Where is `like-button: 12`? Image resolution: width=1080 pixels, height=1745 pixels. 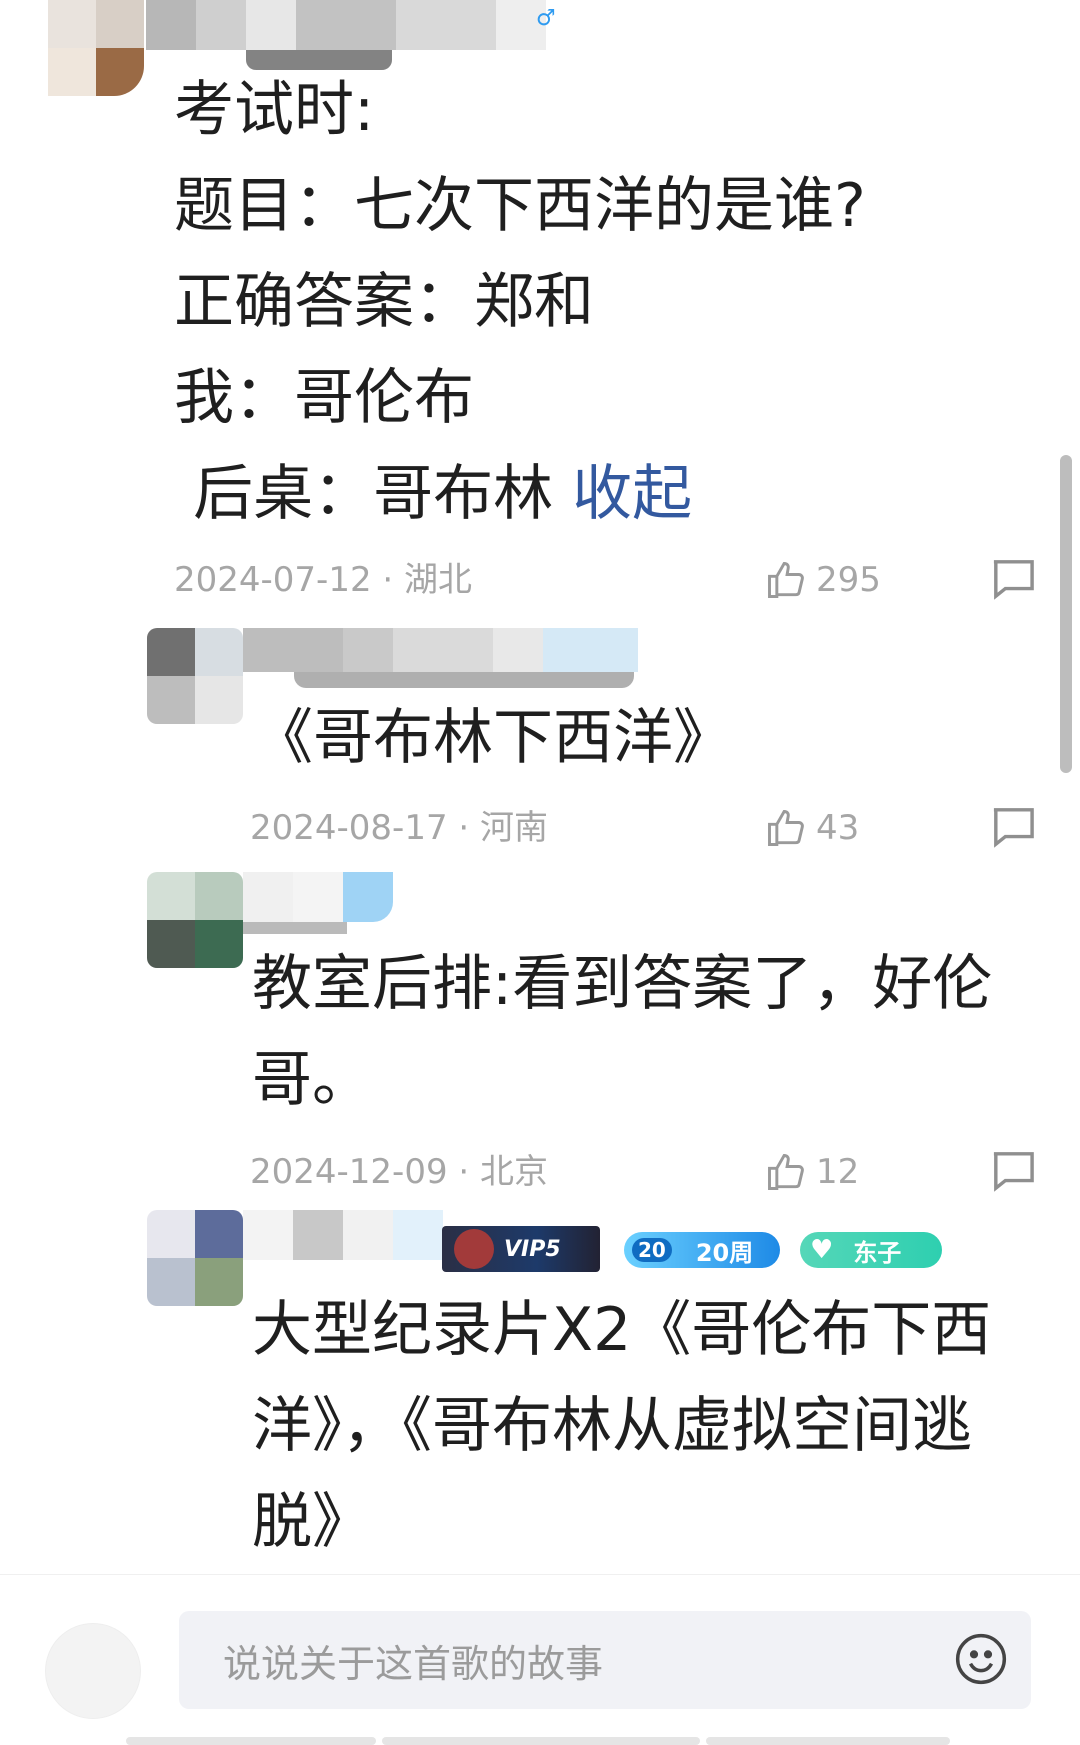
like-button: 12 is located at coordinates (811, 1172).